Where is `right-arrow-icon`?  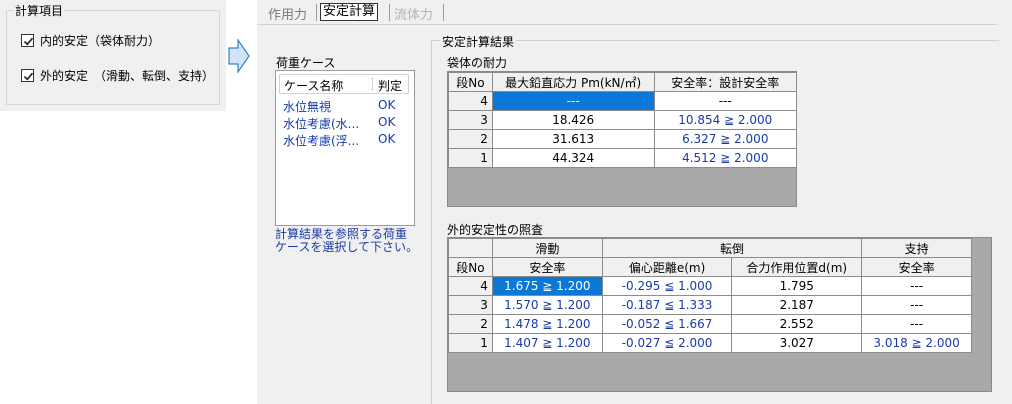
right-arrow-icon is located at coordinates (239, 56).